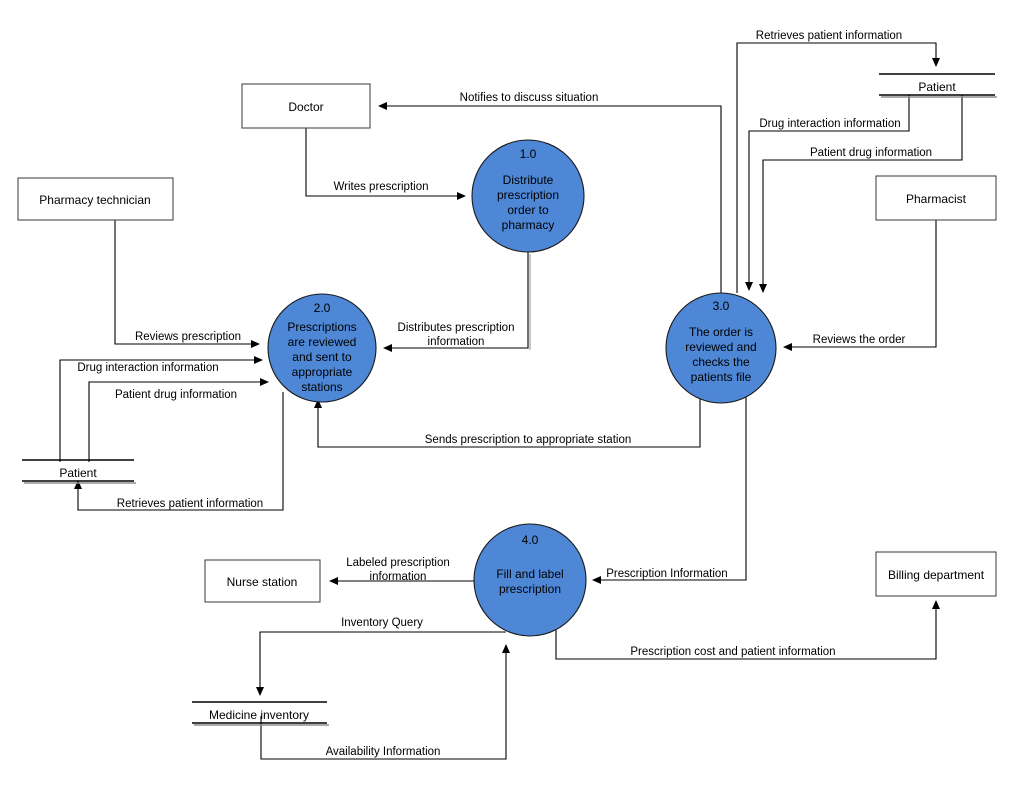 This screenshot has height=794, width=1024. I want to click on flow-label-reviews-prescription: Reviews prescription, so click(188, 337).